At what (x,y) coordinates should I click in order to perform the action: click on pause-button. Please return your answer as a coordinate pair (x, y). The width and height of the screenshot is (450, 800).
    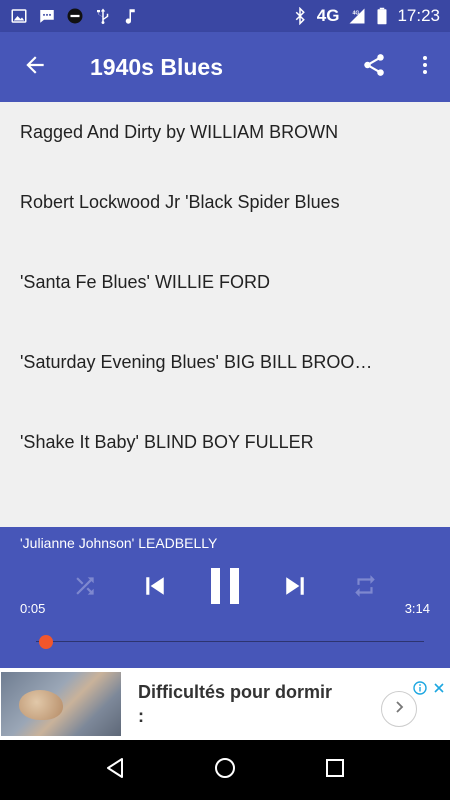
    Looking at the image, I should click on (225, 588).